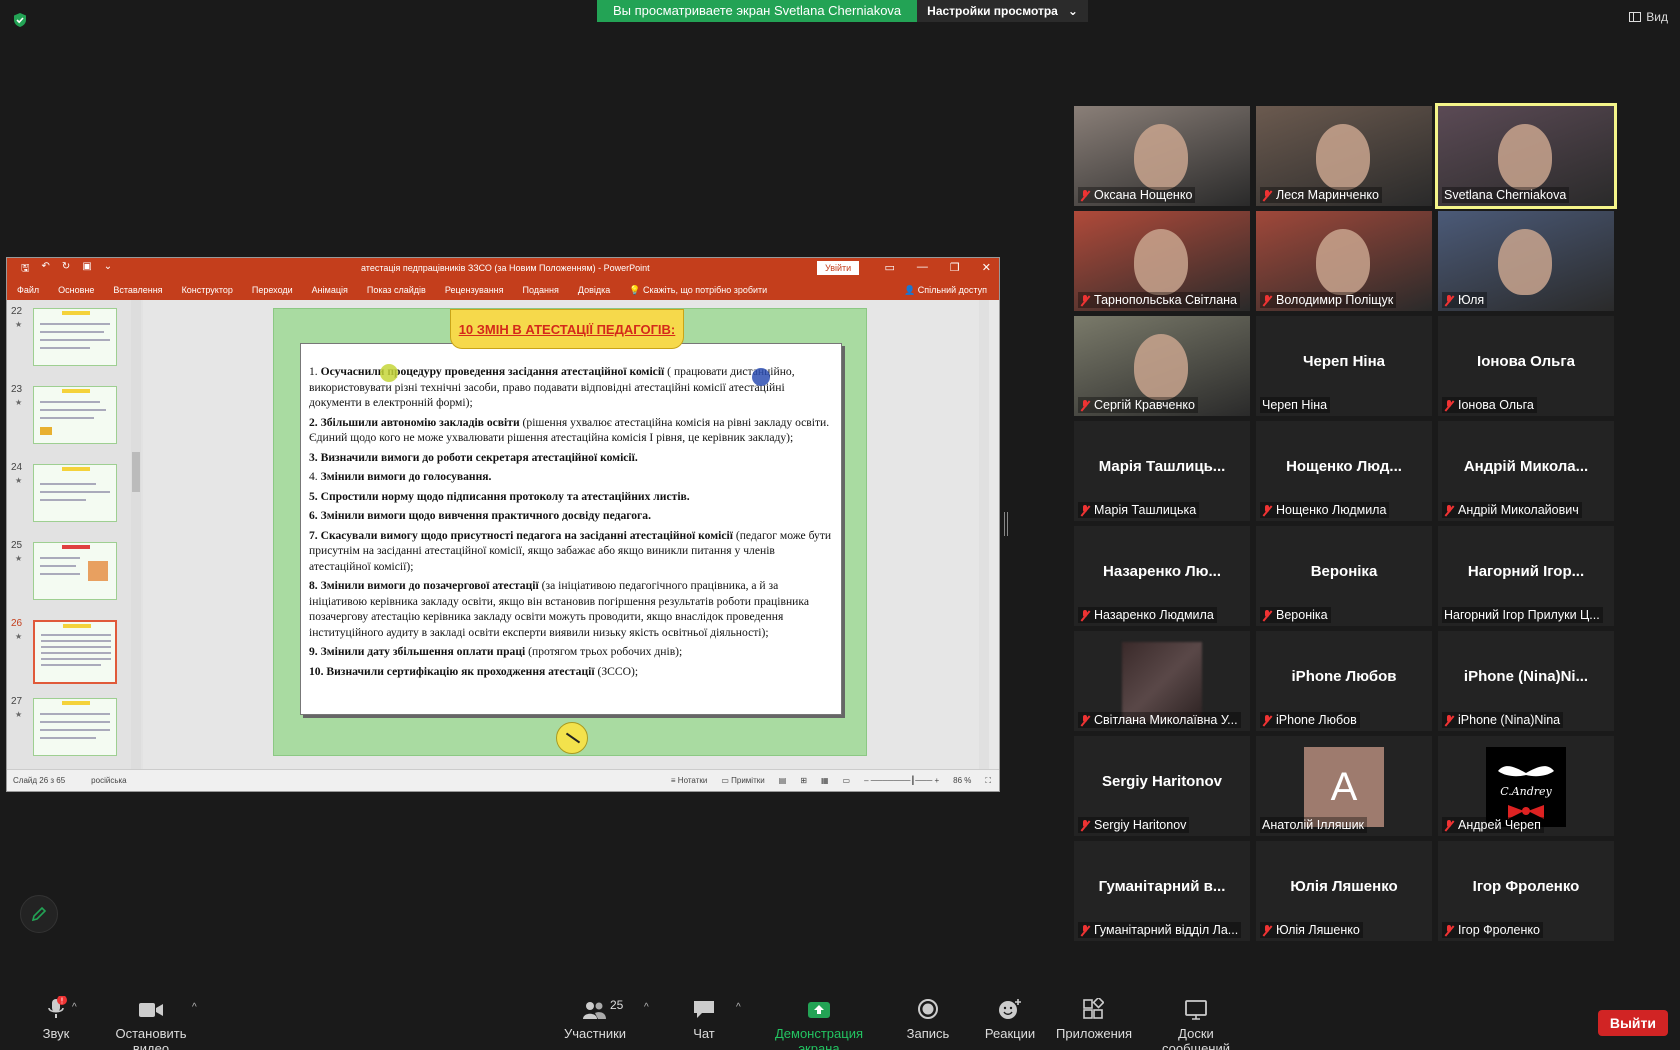 The width and height of the screenshot is (1680, 1050). I want to click on slide-thumbnail-pane: 22 ★ 23 ★ 24 ★ 25 ★ 26 ★ 27 ★, so click(75, 534).